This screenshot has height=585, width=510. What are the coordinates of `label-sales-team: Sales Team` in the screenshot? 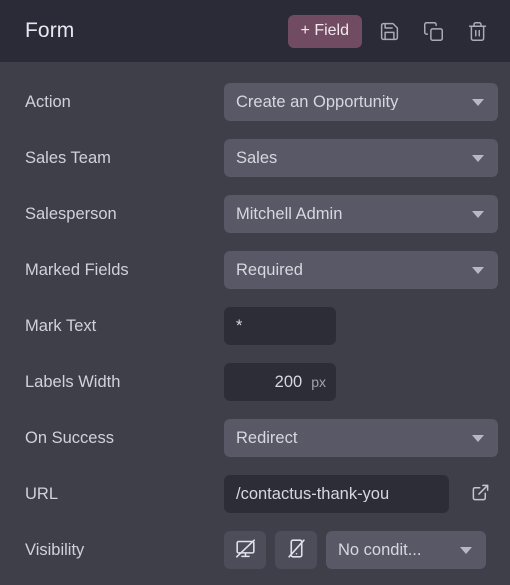 It's located at (68, 157).